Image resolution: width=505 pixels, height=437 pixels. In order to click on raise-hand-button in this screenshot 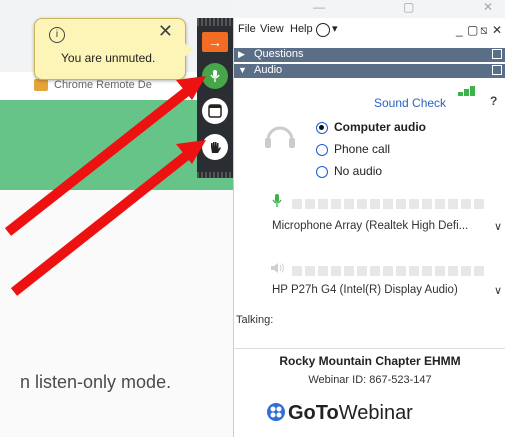, I will do `click(215, 147)`.